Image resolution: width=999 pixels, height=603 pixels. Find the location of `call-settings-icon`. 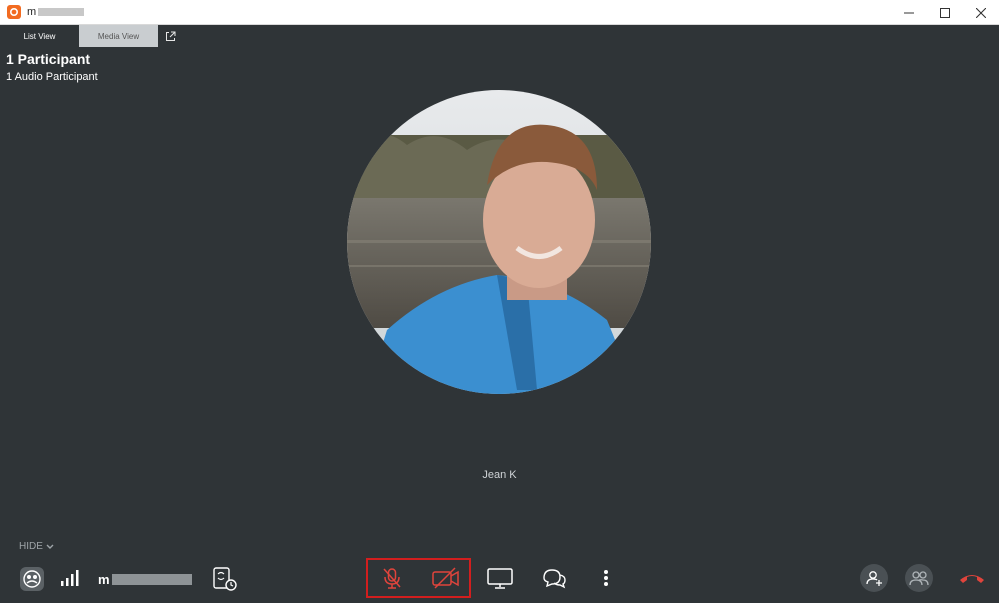

call-settings-icon is located at coordinates (225, 579).